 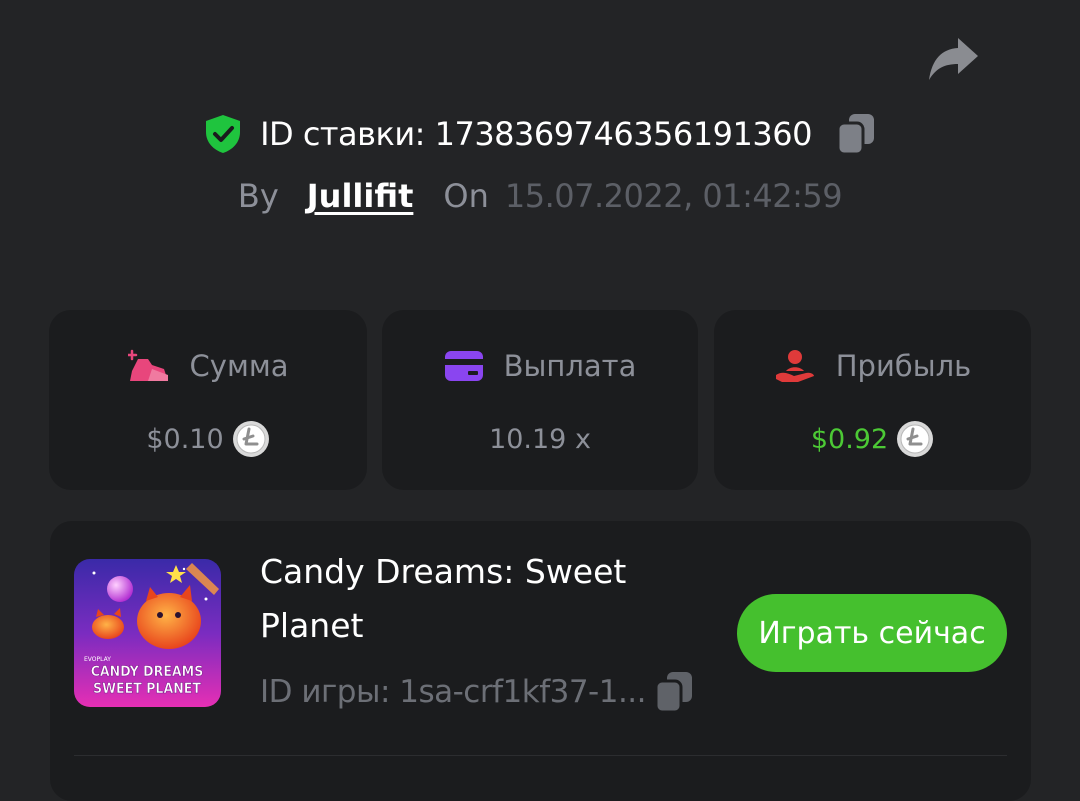 I want to click on username-link: Jullifit, so click(x=360, y=196).